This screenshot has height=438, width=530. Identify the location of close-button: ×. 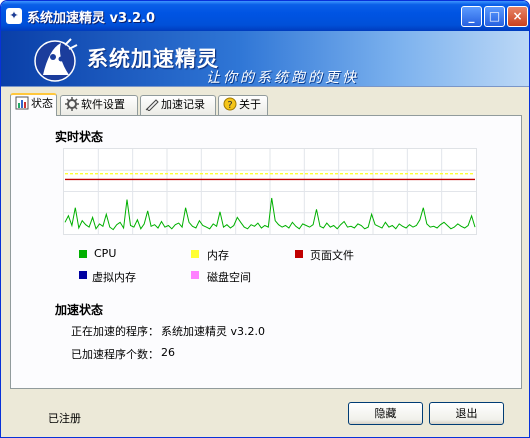
(517, 16).